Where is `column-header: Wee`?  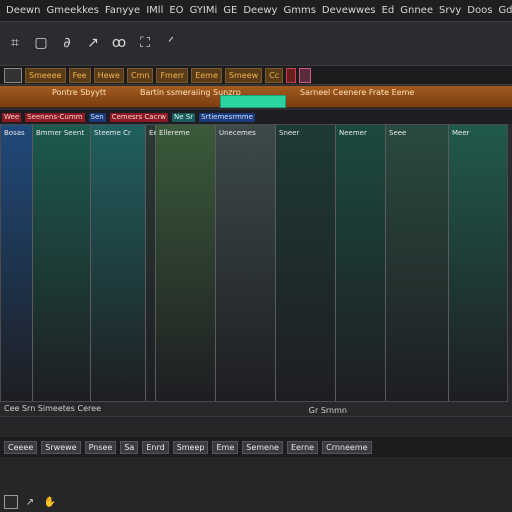
column-header: Wee is located at coordinates (12, 117).